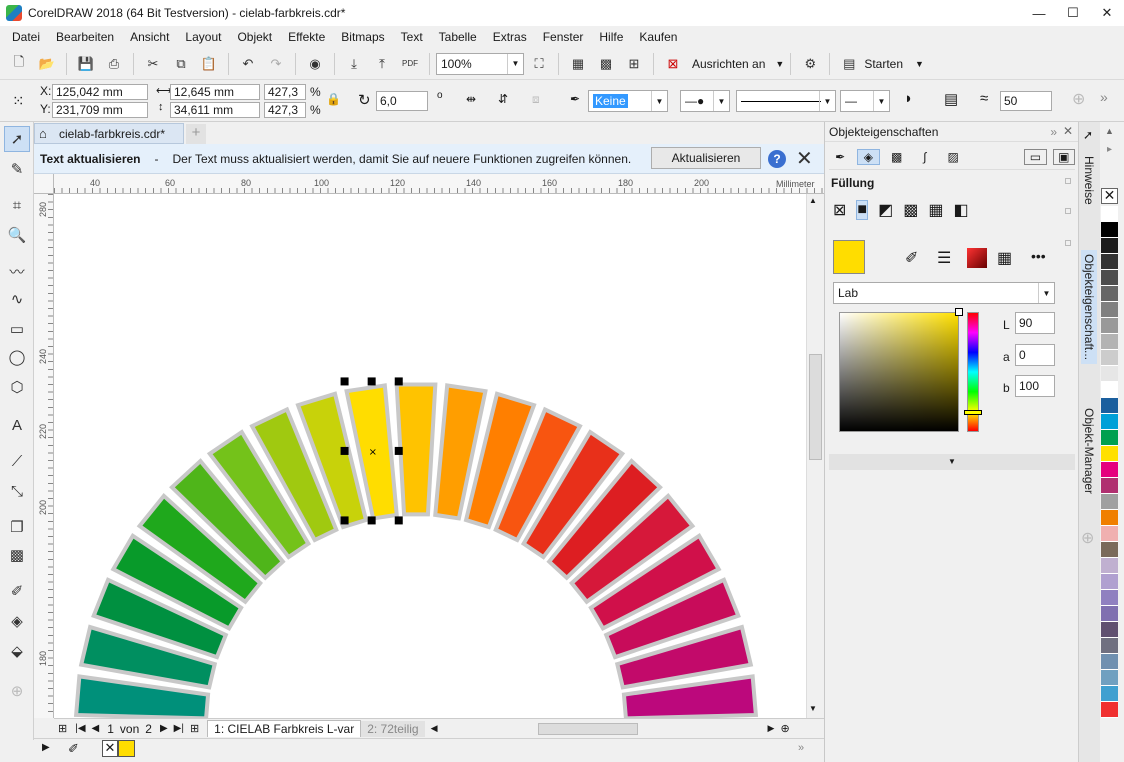 The height and width of the screenshot is (762, 1124). What do you see at coordinates (910, 210) in the screenshot?
I see `pattern-fill-icon: ▩` at bounding box center [910, 210].